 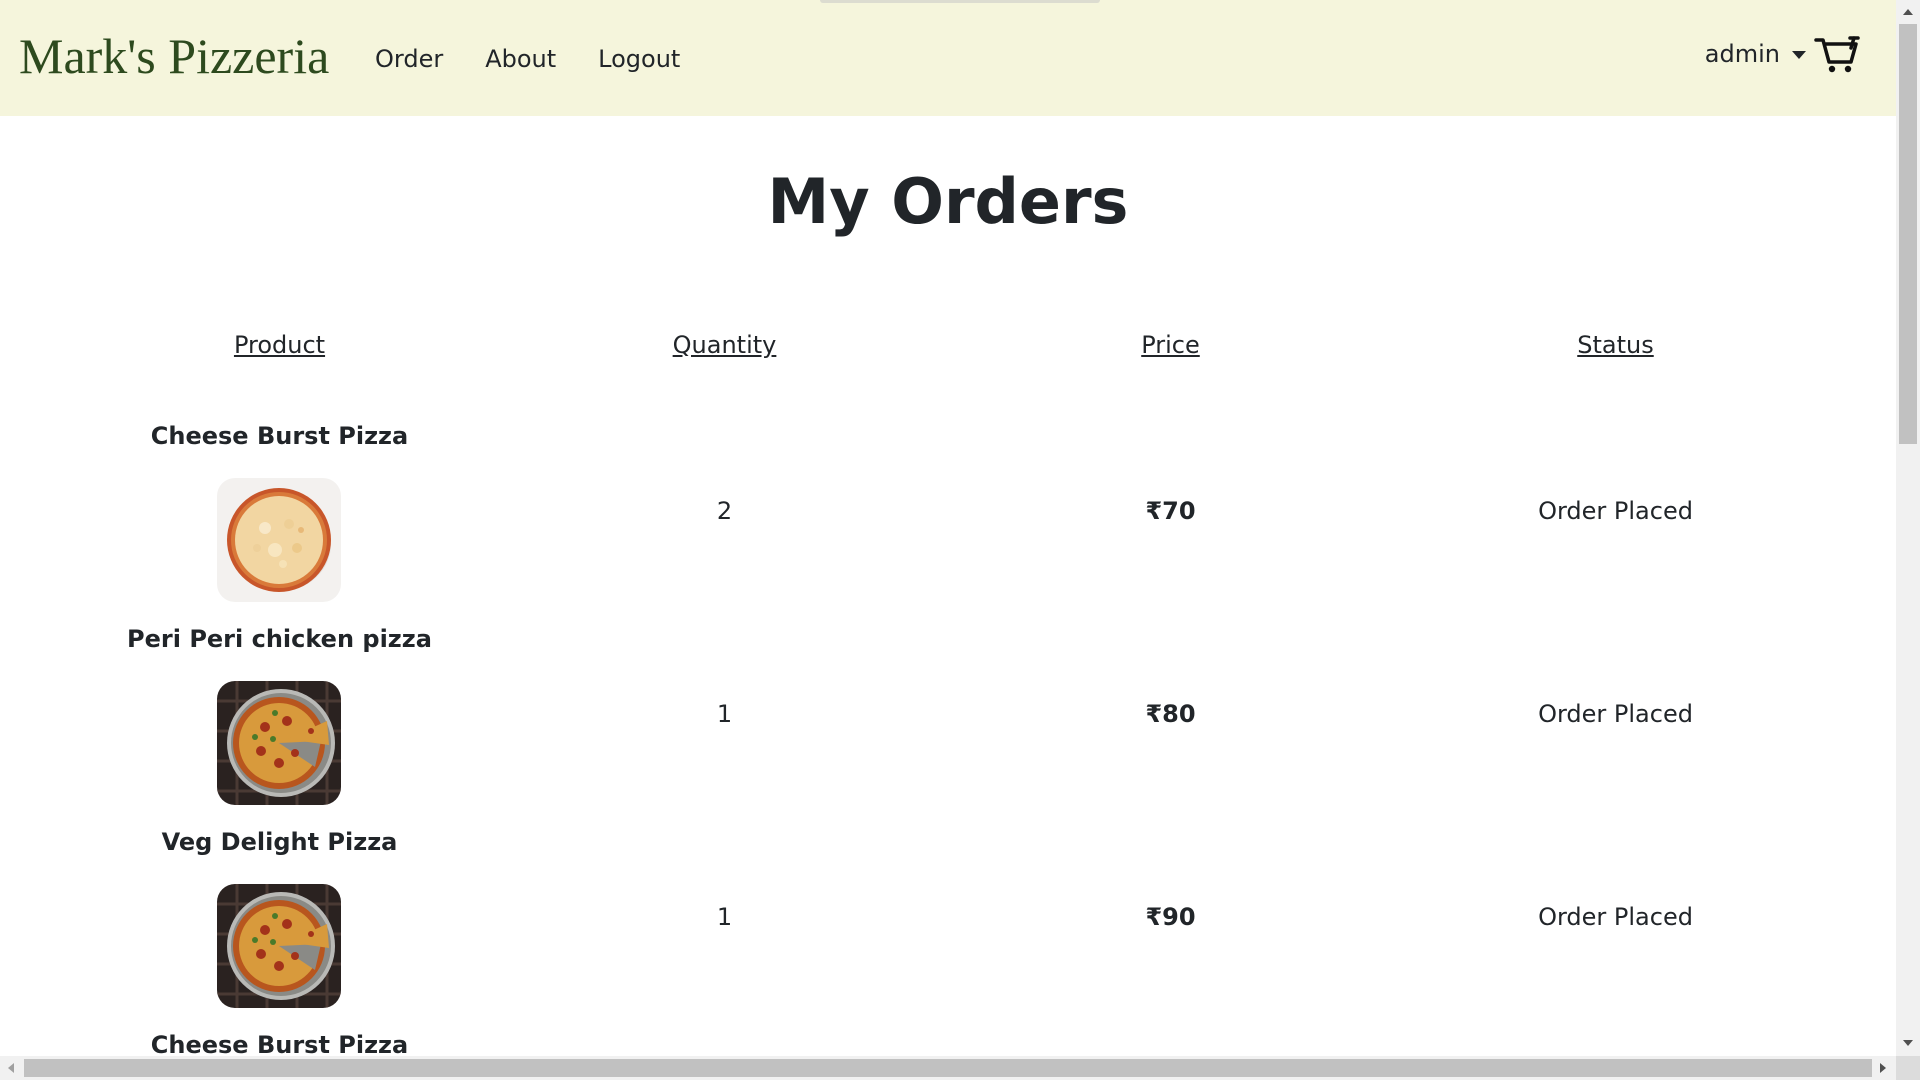 I want to click on horizontal-scrollbar, so click(x=960, y=1068).